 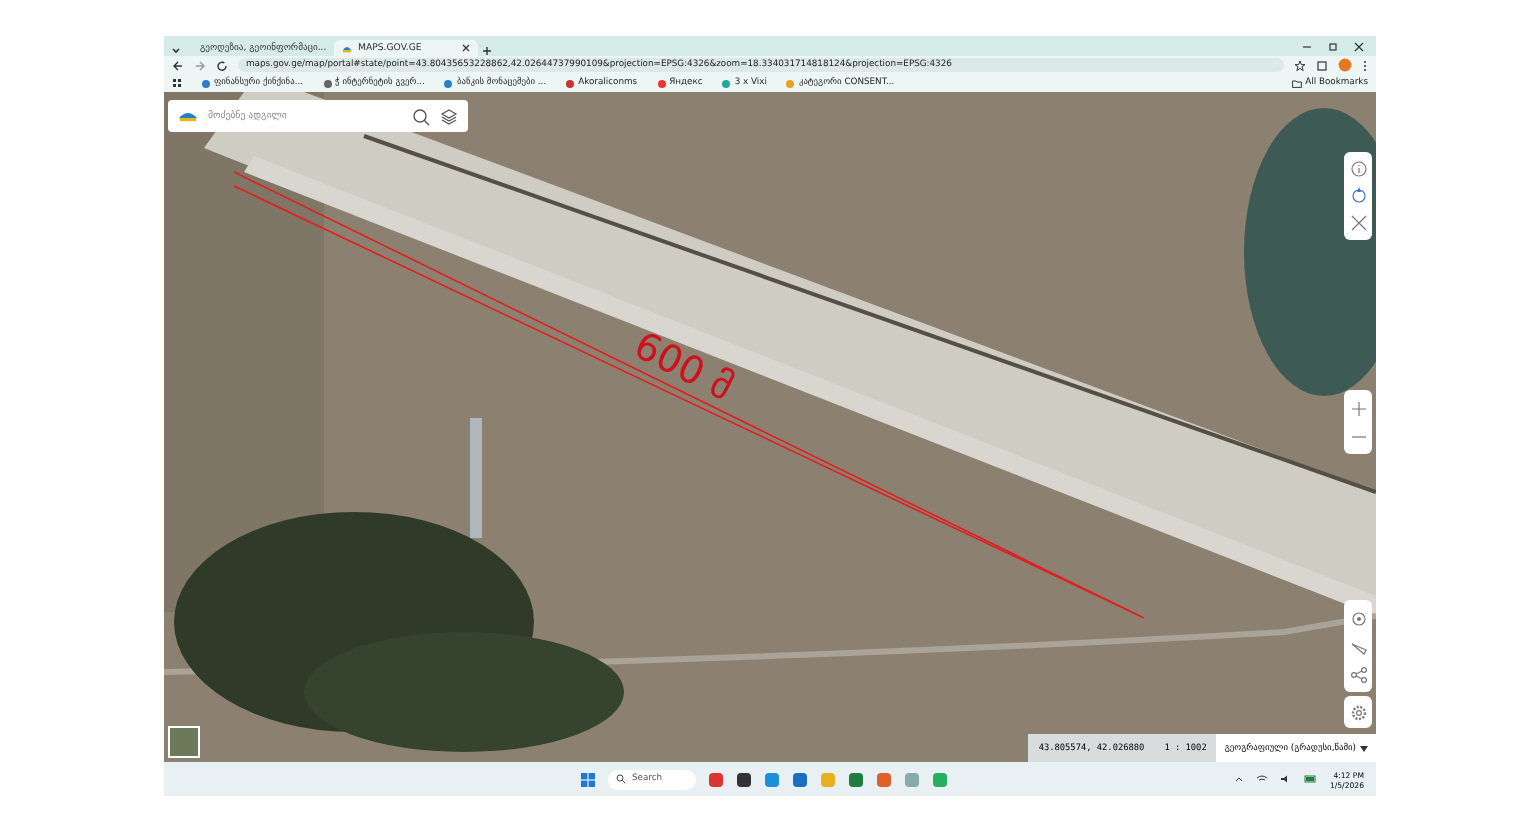 What do you see at coordinates (176, 50) in the screenshot?
I see `tab-list-icon` at bounding box center [176, 50].